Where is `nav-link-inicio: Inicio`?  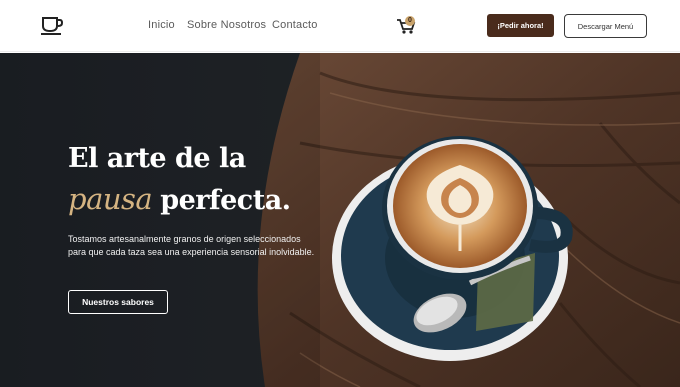 nav-link-inicio: Inicio is located at coordinates (161, 25).